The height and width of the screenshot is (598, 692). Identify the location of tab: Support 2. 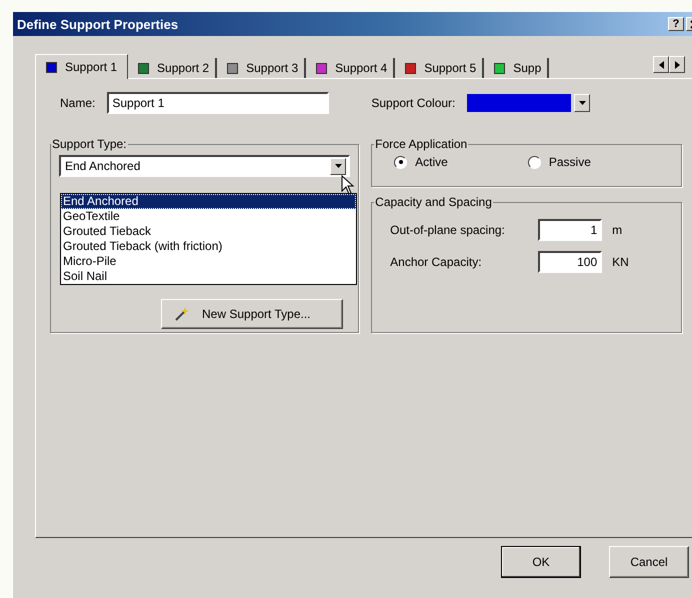
(173, 68).